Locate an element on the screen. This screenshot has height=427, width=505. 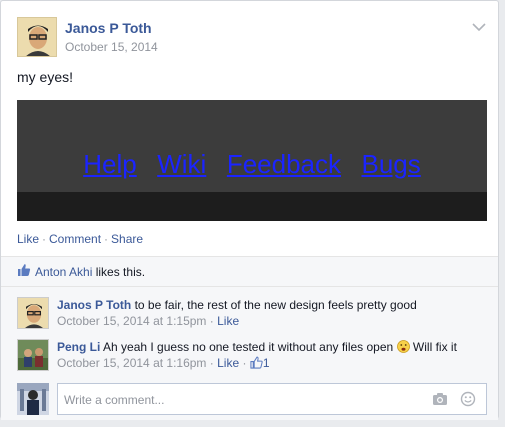
author-name: Janos P Toth is located at coordinates (108, 28).